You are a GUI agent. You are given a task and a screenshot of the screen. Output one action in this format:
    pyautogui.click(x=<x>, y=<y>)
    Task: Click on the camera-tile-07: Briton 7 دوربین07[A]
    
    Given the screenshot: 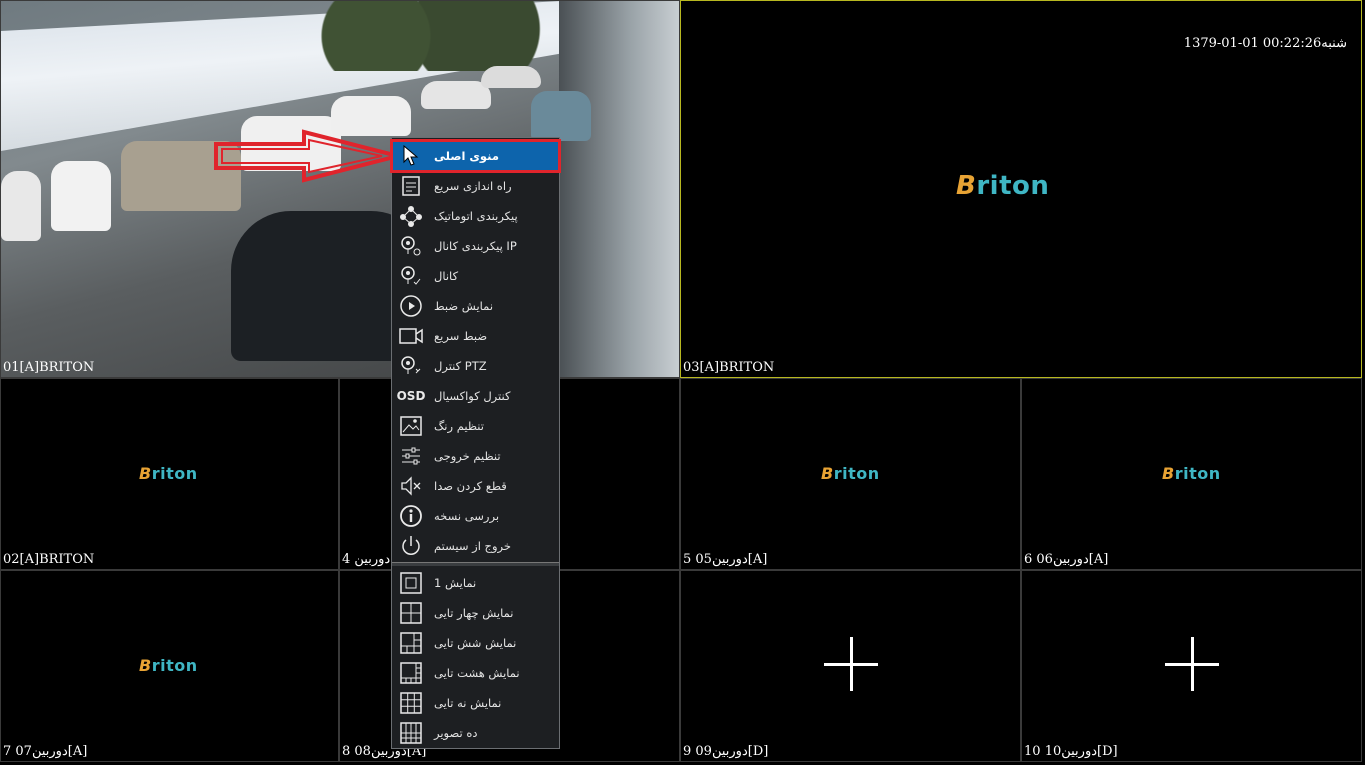 What is the action you would take?
    pyautogui.click(x=169, y=666)
    